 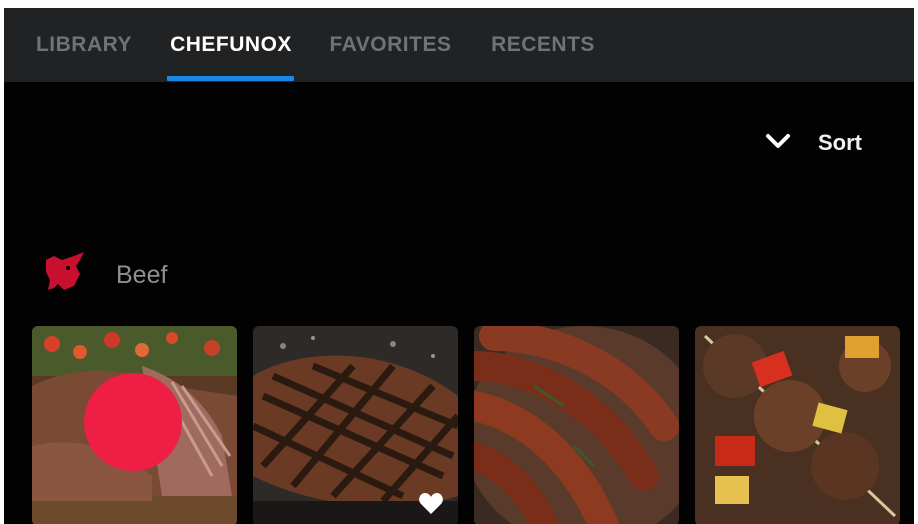 I want to click on tab-bar: LIBRARY CHEFUNOX FAVORITES RECENTS, so click(x=459, y=45).